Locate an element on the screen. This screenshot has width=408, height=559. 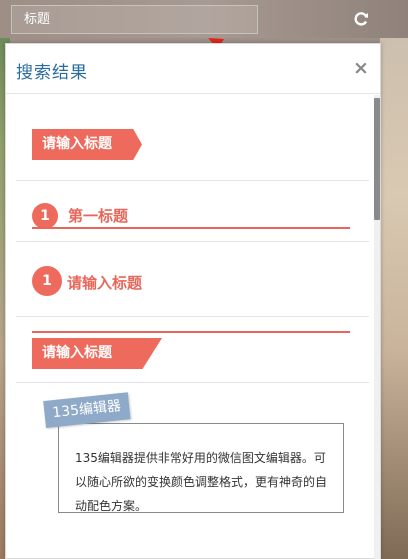
panel-header: 搜索结果 × is located at coordinates (193, 69).